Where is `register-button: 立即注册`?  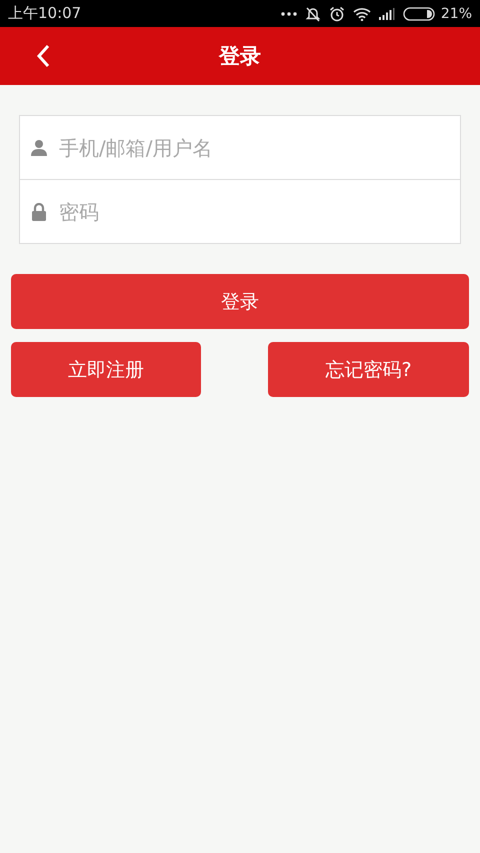
register-button: 立即注册 is located at coordinates (106, 369).